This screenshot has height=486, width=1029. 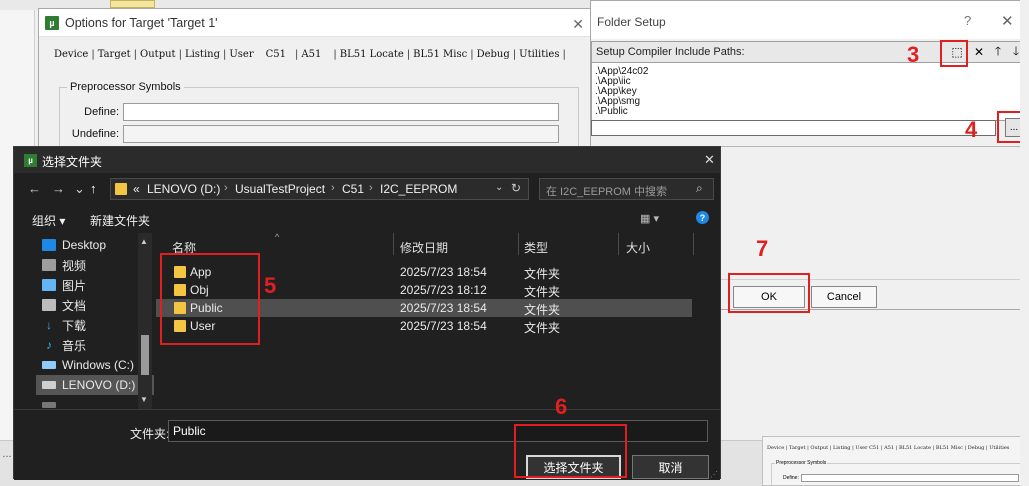 I want to click on view-options-icon: ▦ ▾, so click(x=649, y=218).